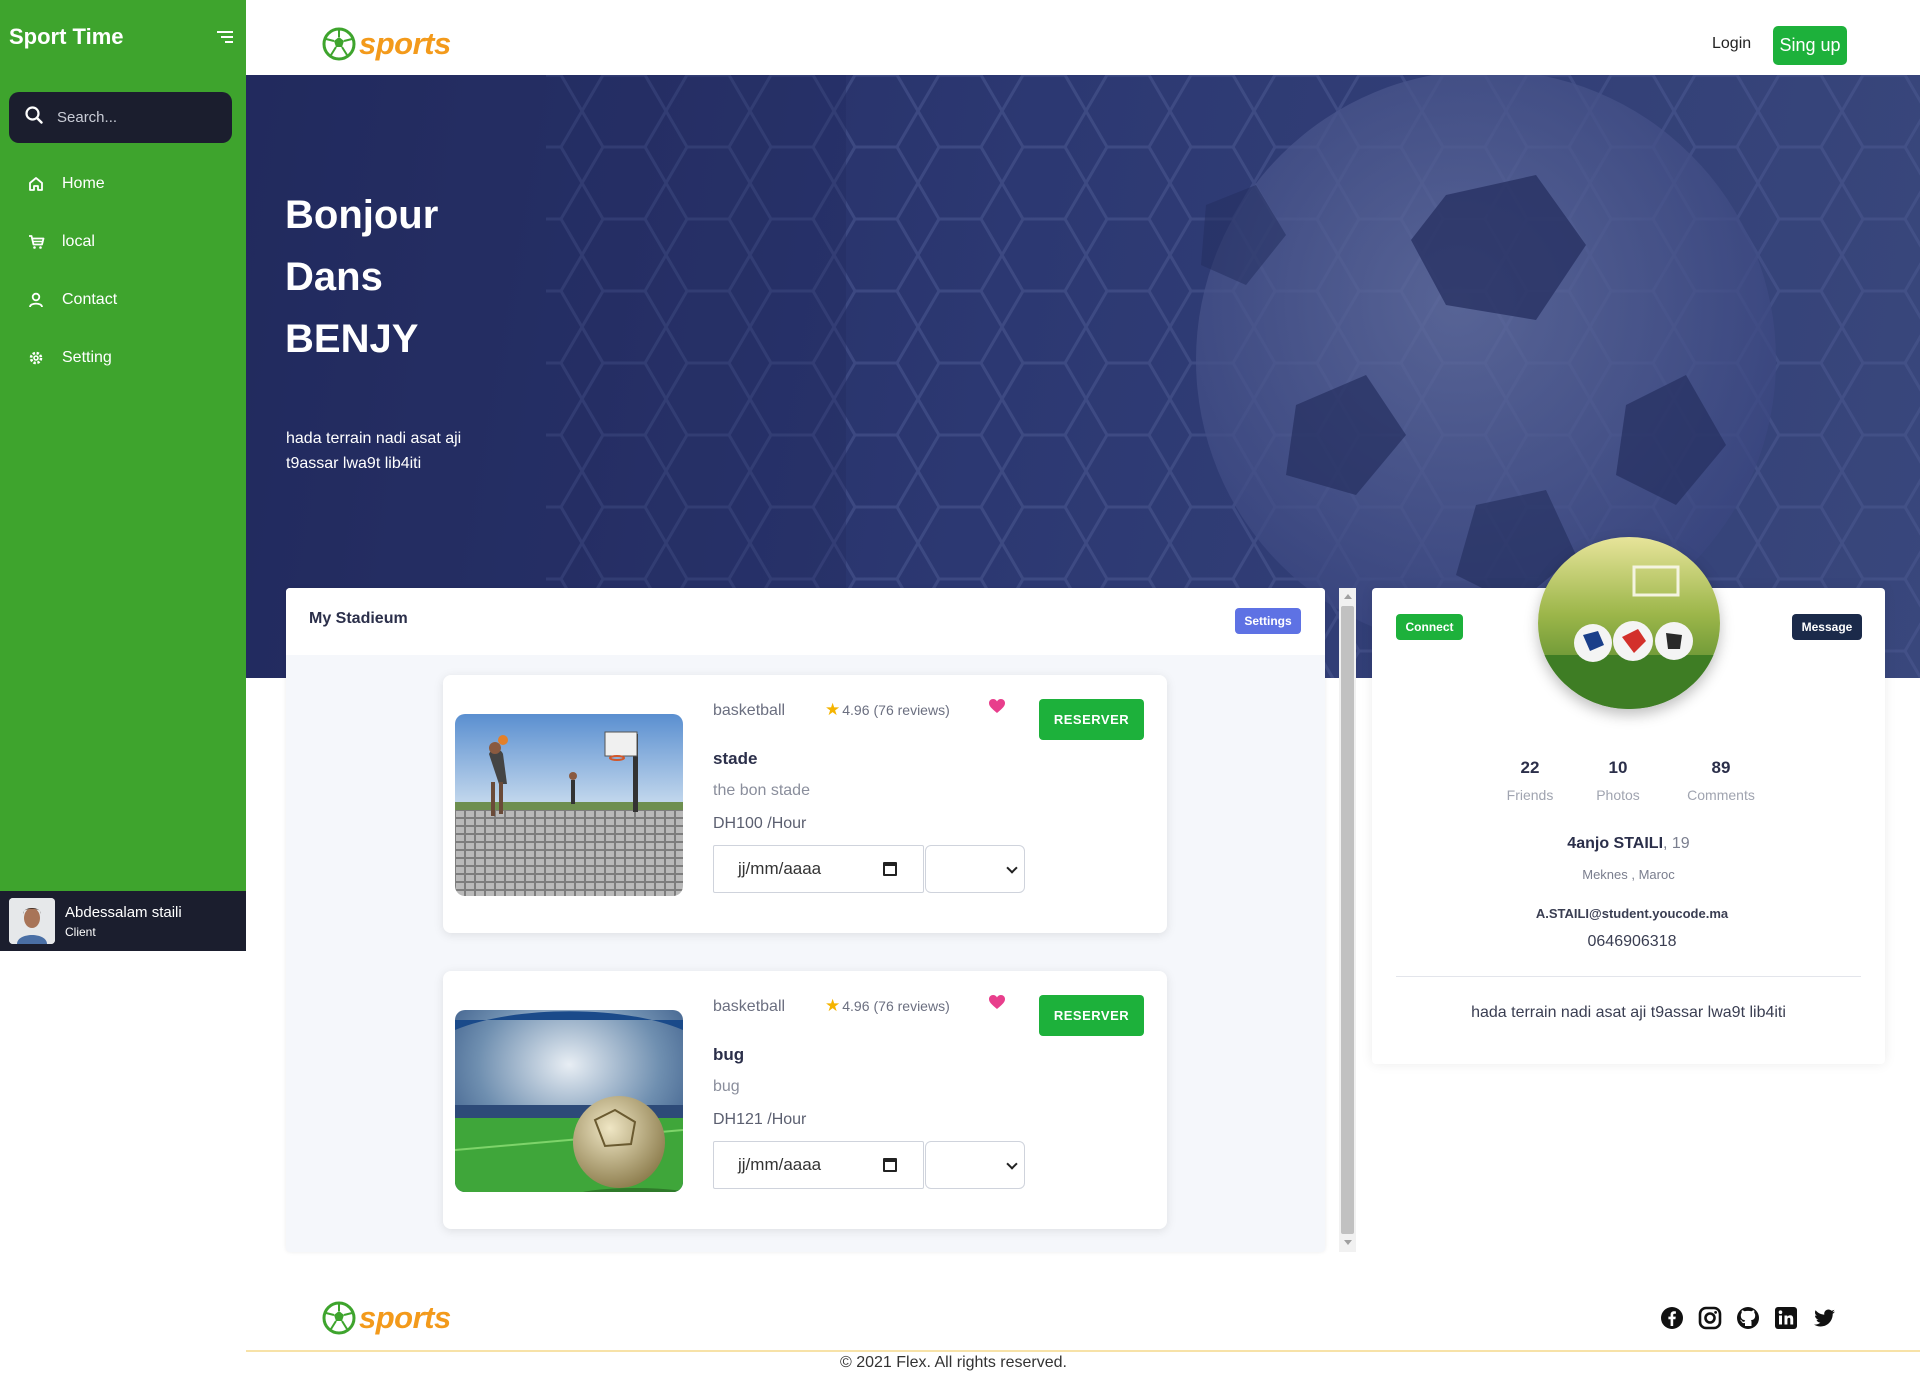 The height and width of the screenshot is (1390, 1920). I want to click on stat-label: Friends, so click(1530, 795).